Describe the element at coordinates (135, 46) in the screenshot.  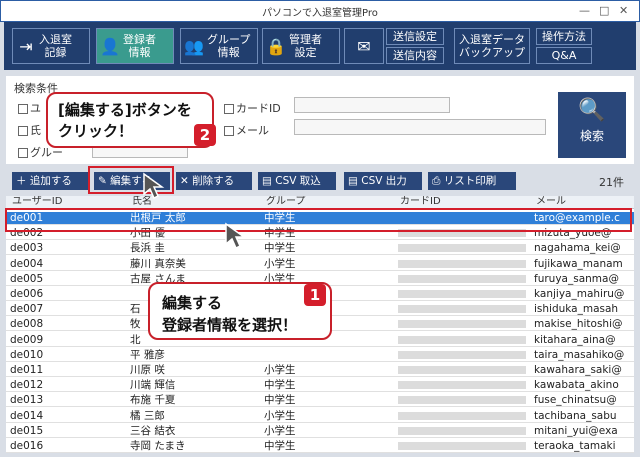
I see `registrant-info-button: 👤 登録者 情報` at that location.